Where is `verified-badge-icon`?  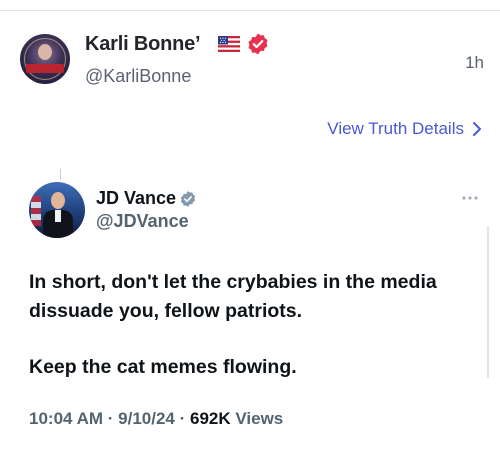
verified-badge-icon is located at coordinates (258, 44).